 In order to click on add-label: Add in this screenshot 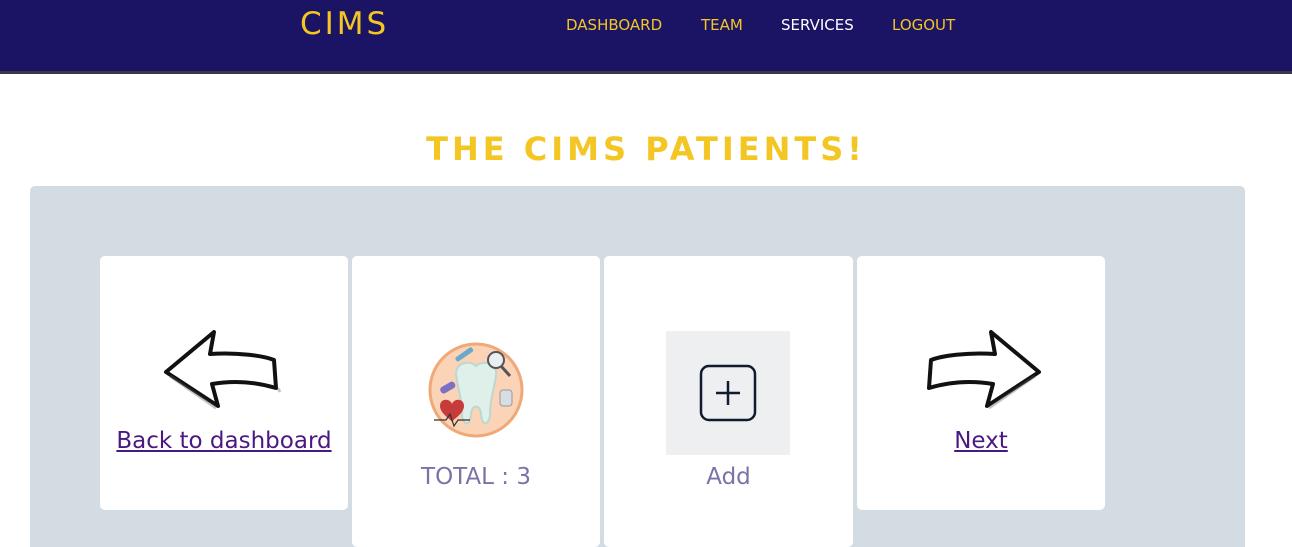, I will do `click(728, 477)`.